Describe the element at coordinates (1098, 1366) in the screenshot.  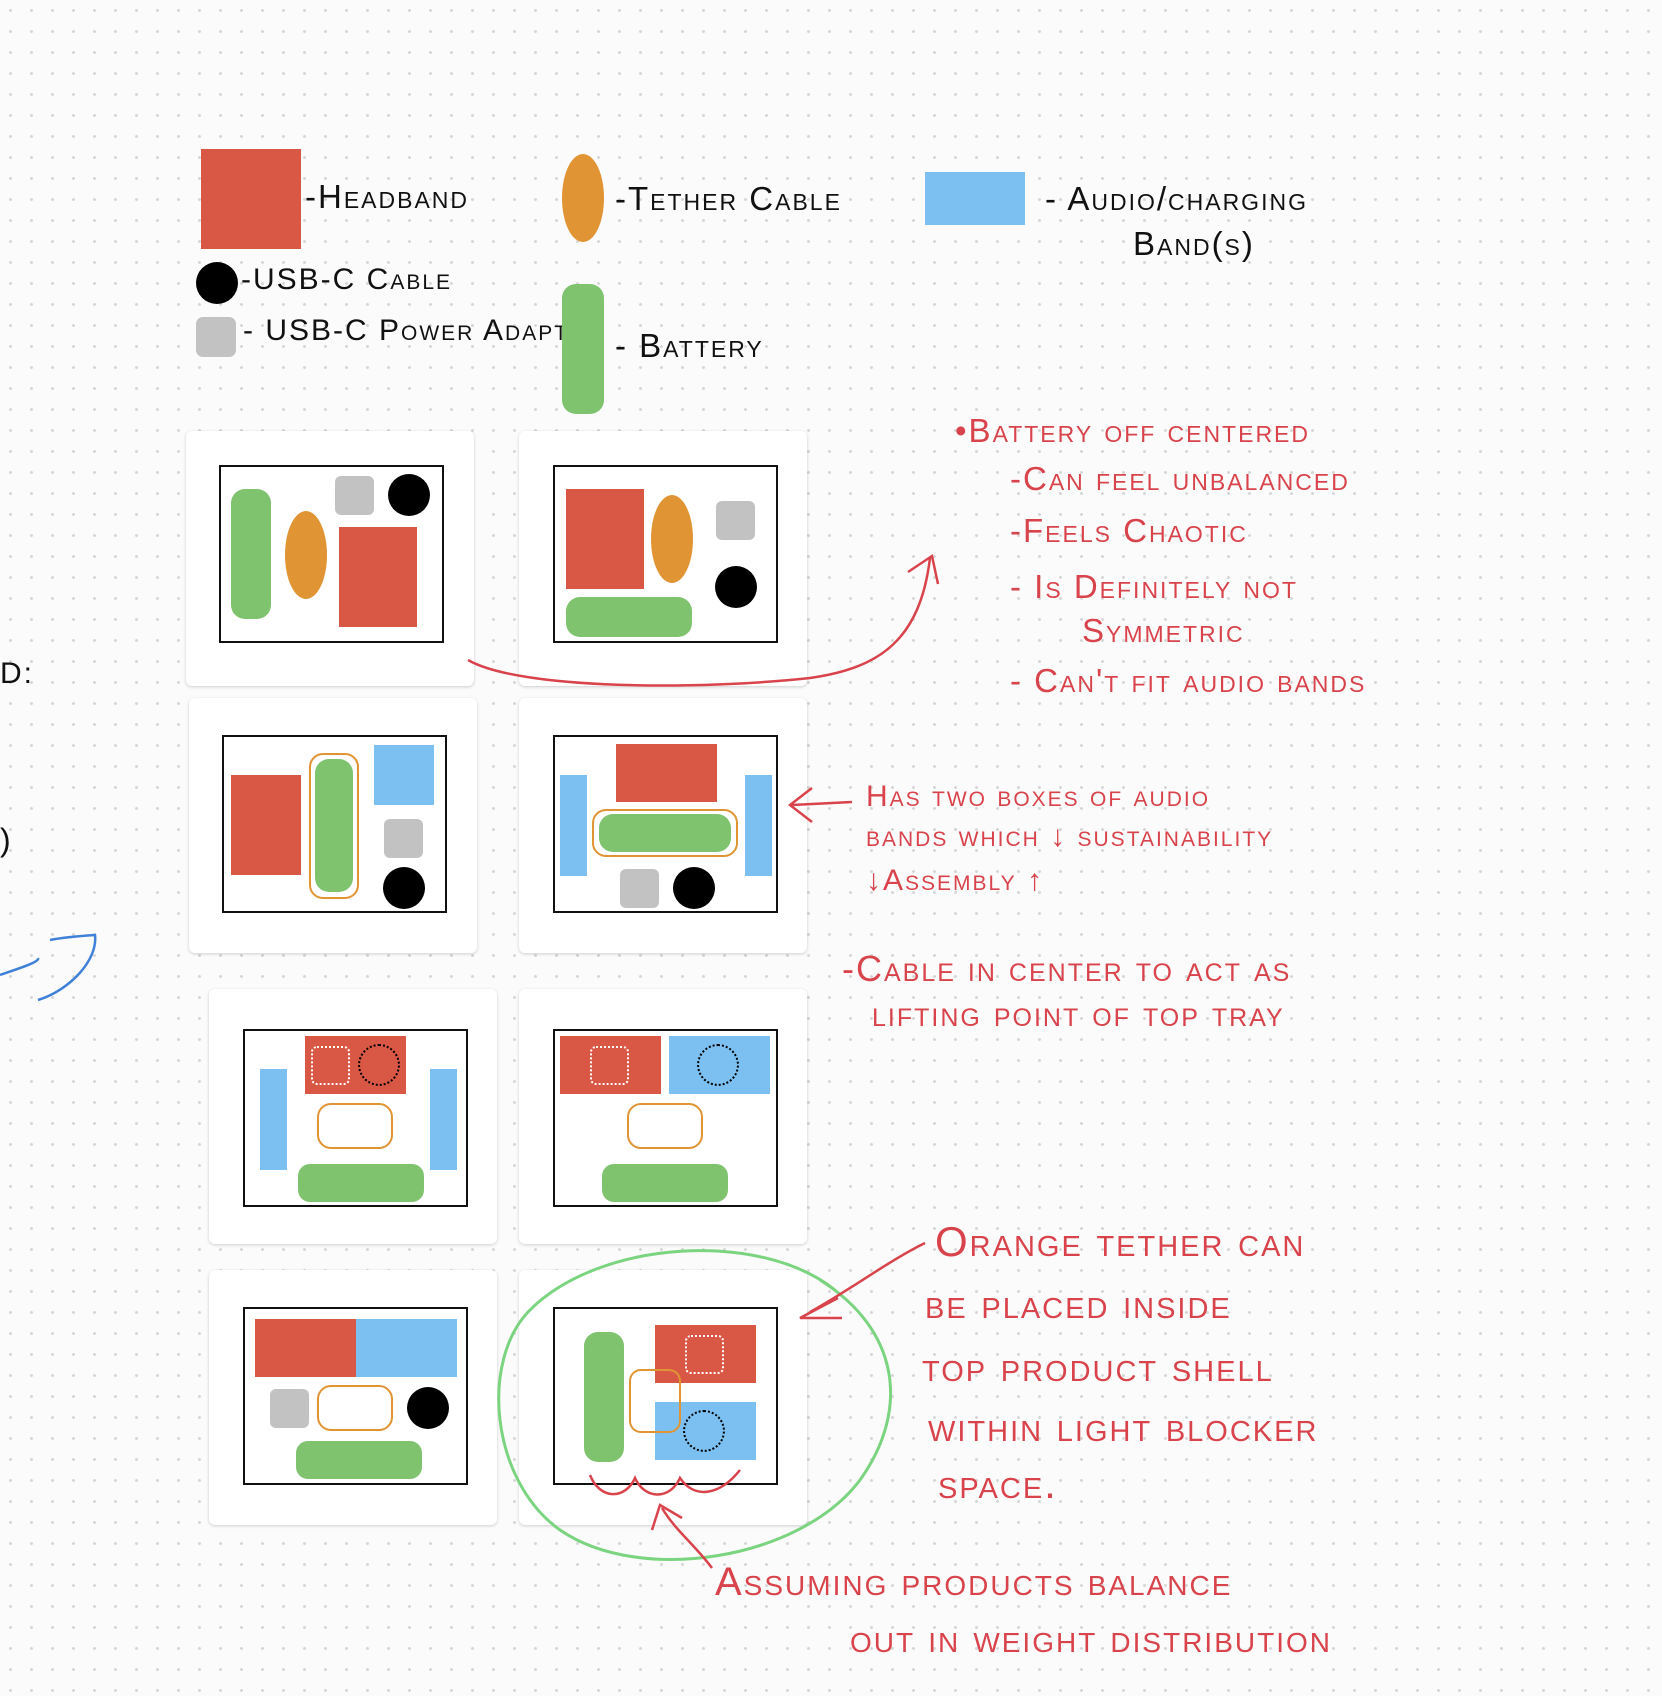
I see `note4-line3: top product shell` at that location.